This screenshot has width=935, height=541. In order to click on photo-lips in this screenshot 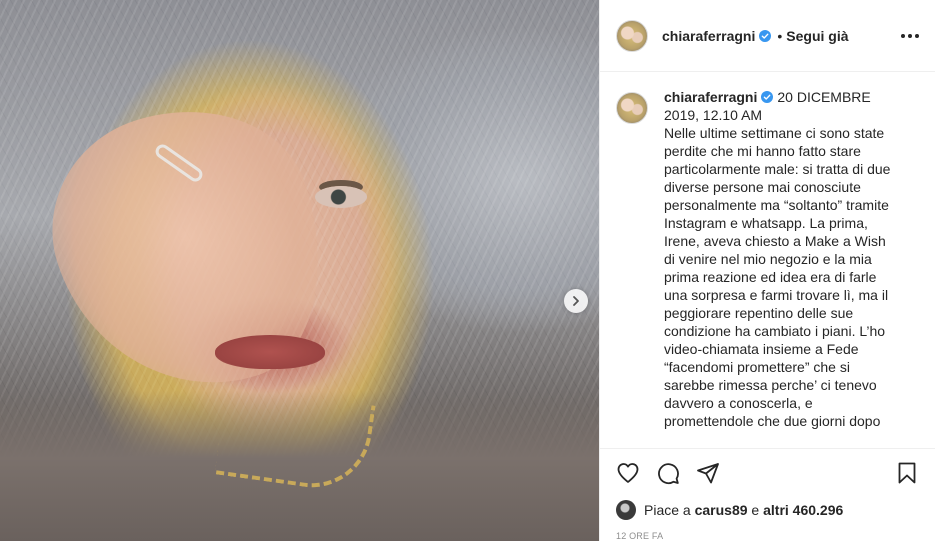, I will do `click(270, 352)`.